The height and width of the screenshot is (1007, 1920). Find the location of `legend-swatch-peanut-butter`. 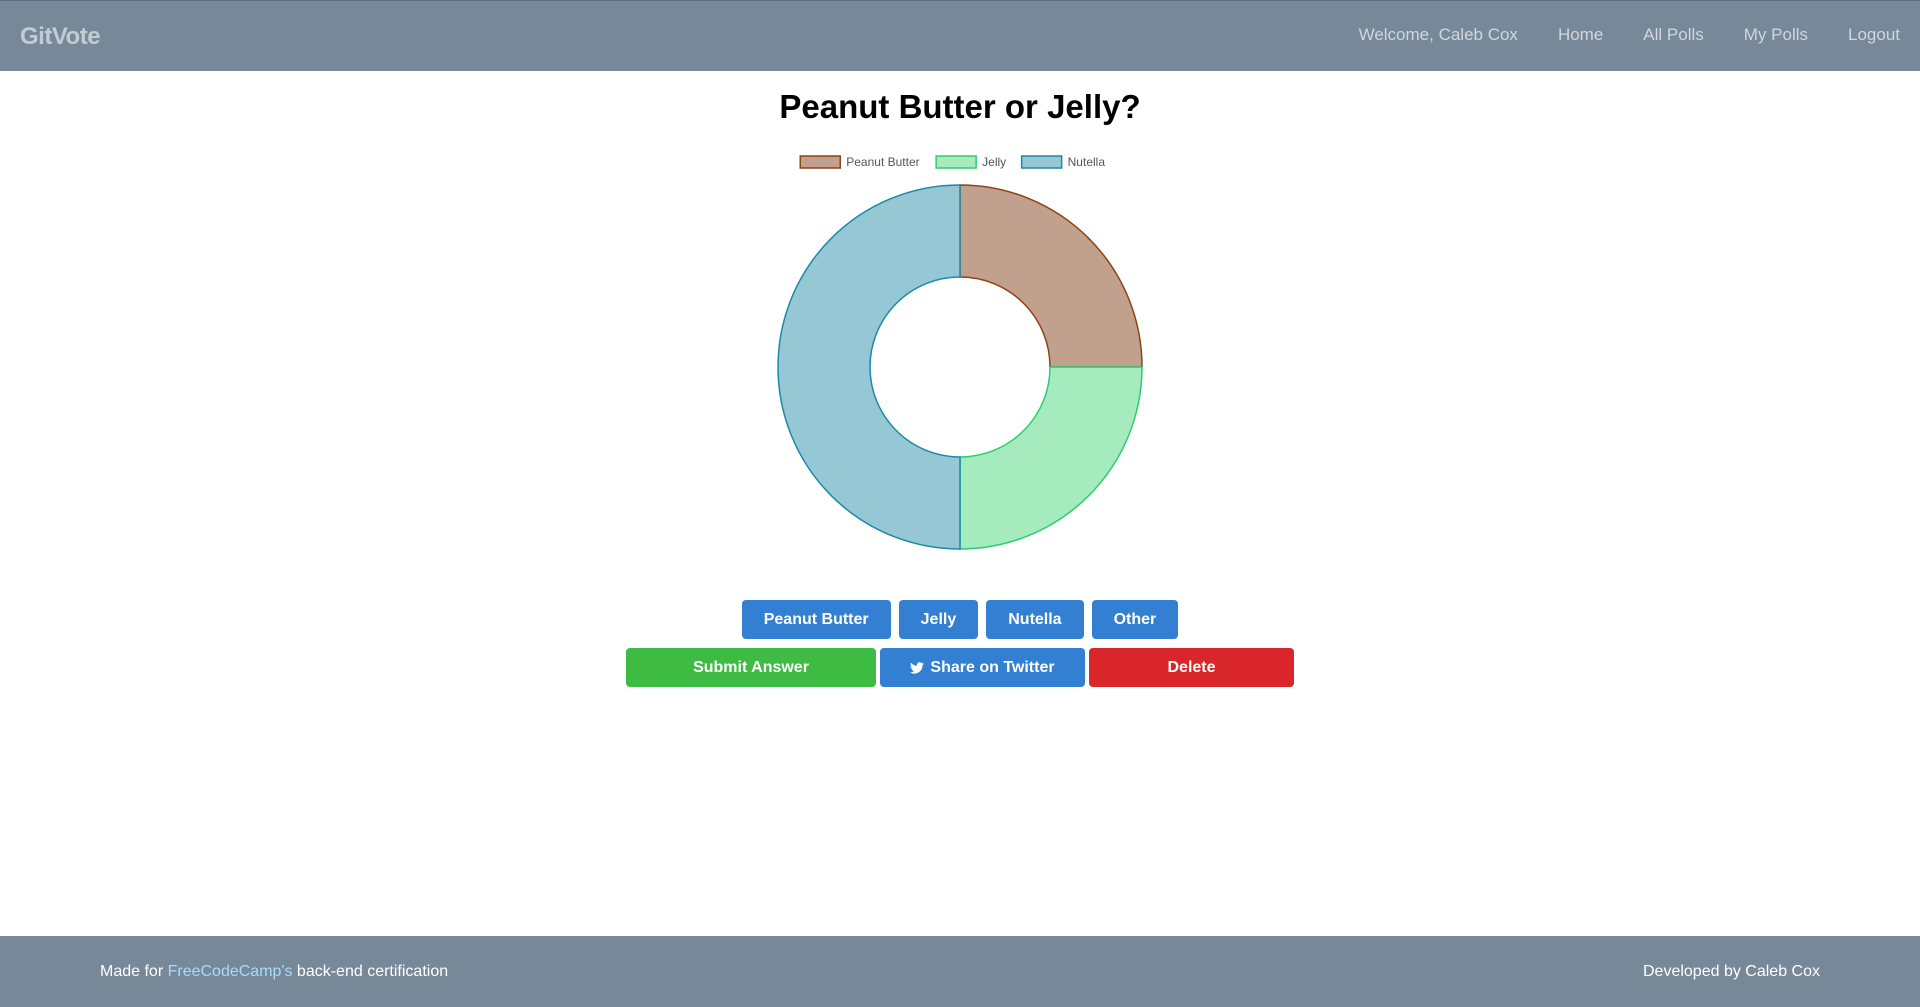

legend-swatch-peanut-butter is located at coordinates (820, 162).